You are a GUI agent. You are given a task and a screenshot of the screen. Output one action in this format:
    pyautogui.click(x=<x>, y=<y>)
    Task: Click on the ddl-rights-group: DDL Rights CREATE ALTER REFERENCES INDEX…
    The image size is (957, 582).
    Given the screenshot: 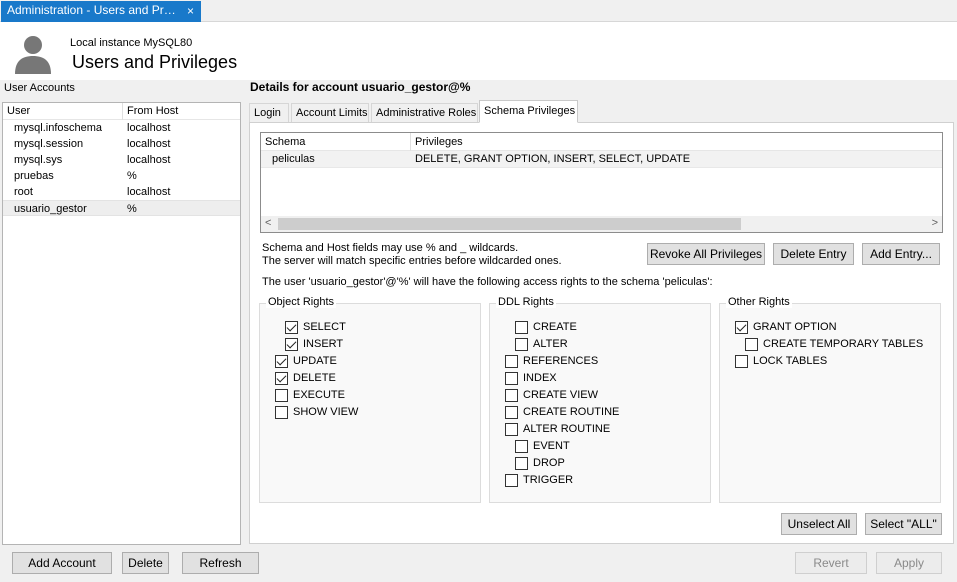 What is the action you would take?
    pyautogui.click(x=600, y=399)
    